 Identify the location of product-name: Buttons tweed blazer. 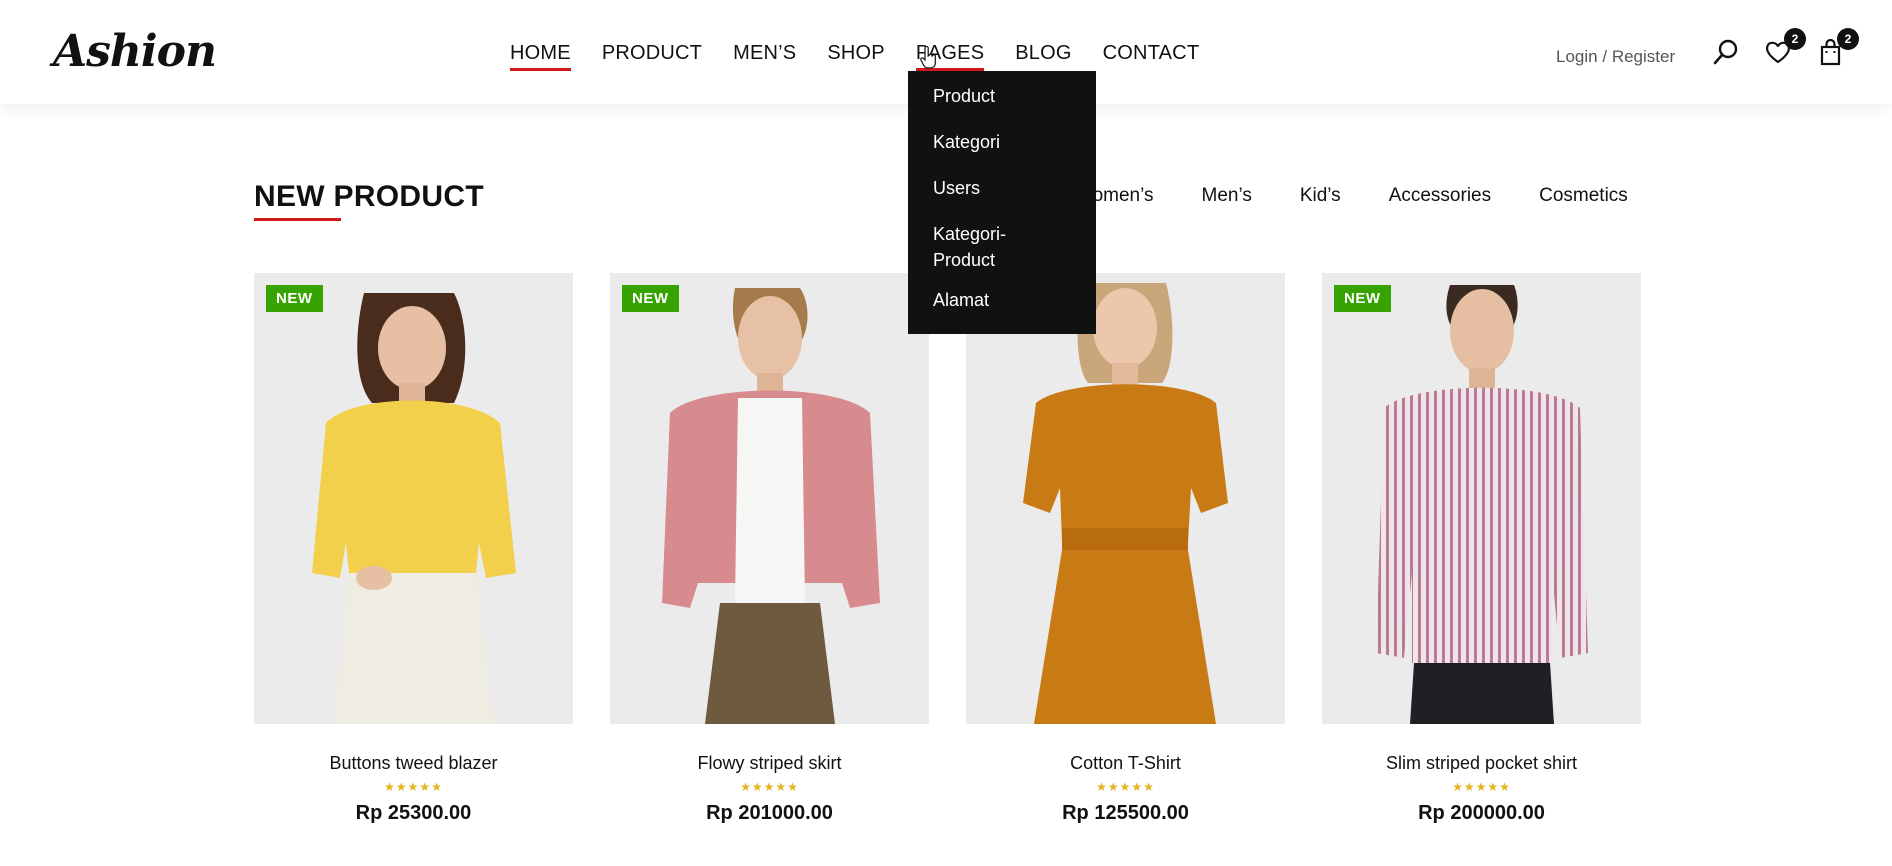
(413, 763).